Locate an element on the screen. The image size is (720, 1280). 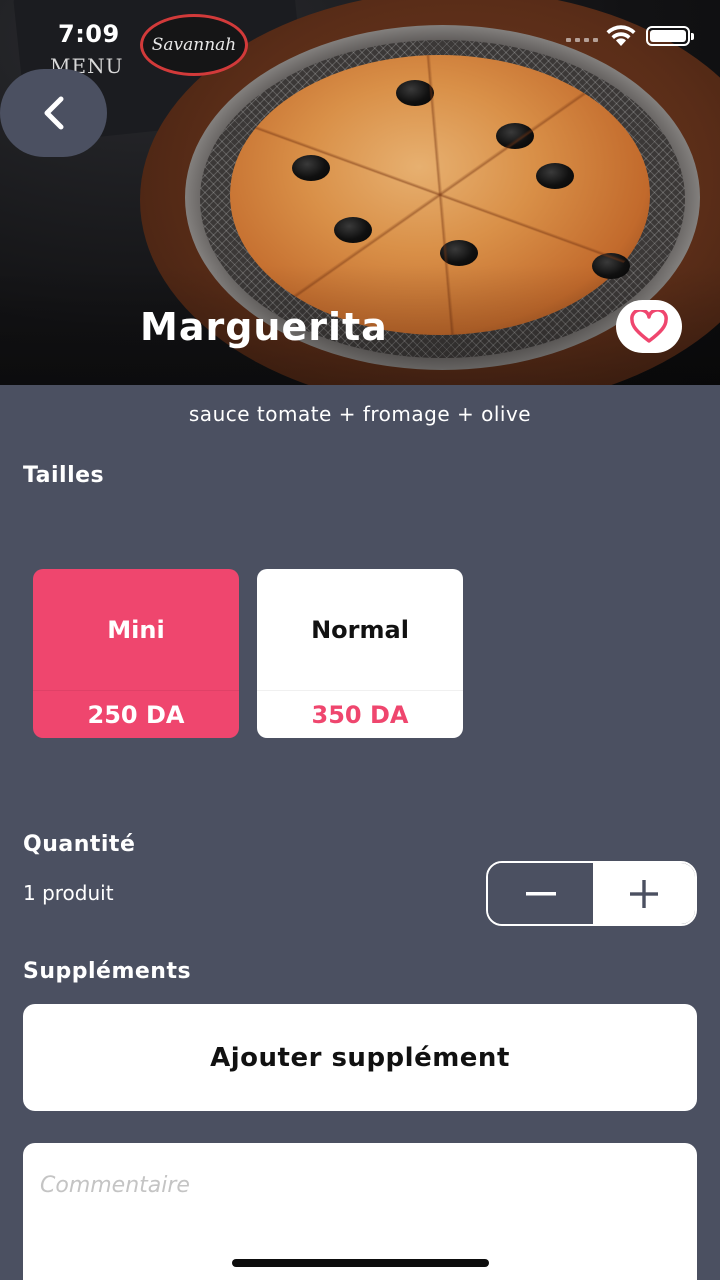
increase-quantity-button is located at coordinates (644, 893).